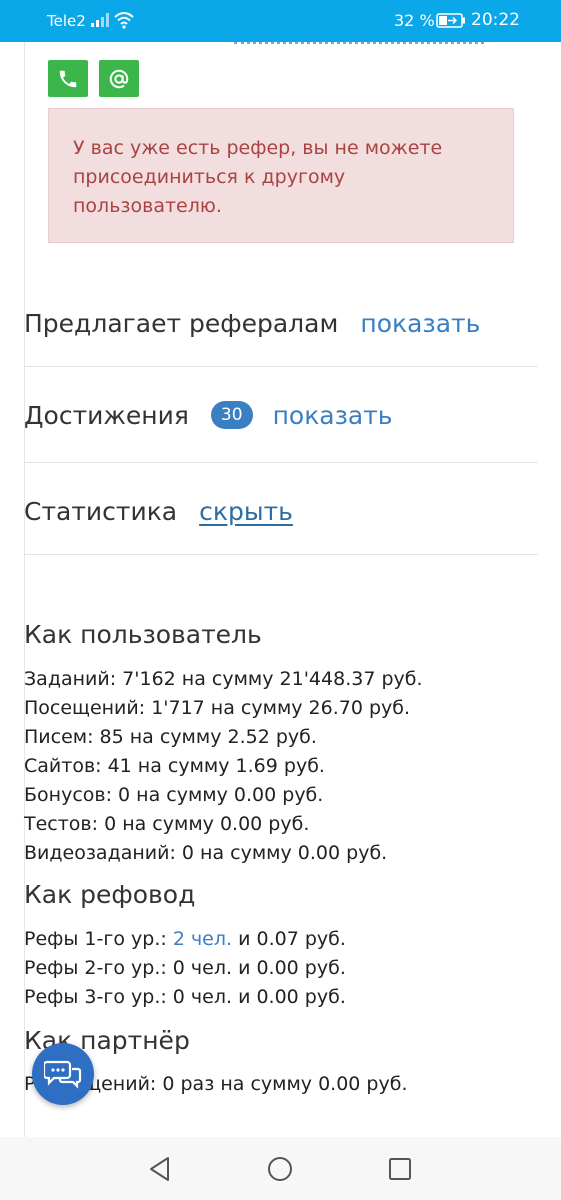 This screenshot has width=561, height=1200. Describe the element at coordinates (106, 415) in the screenshot. I see `achievements-label: Достижения` at that location.